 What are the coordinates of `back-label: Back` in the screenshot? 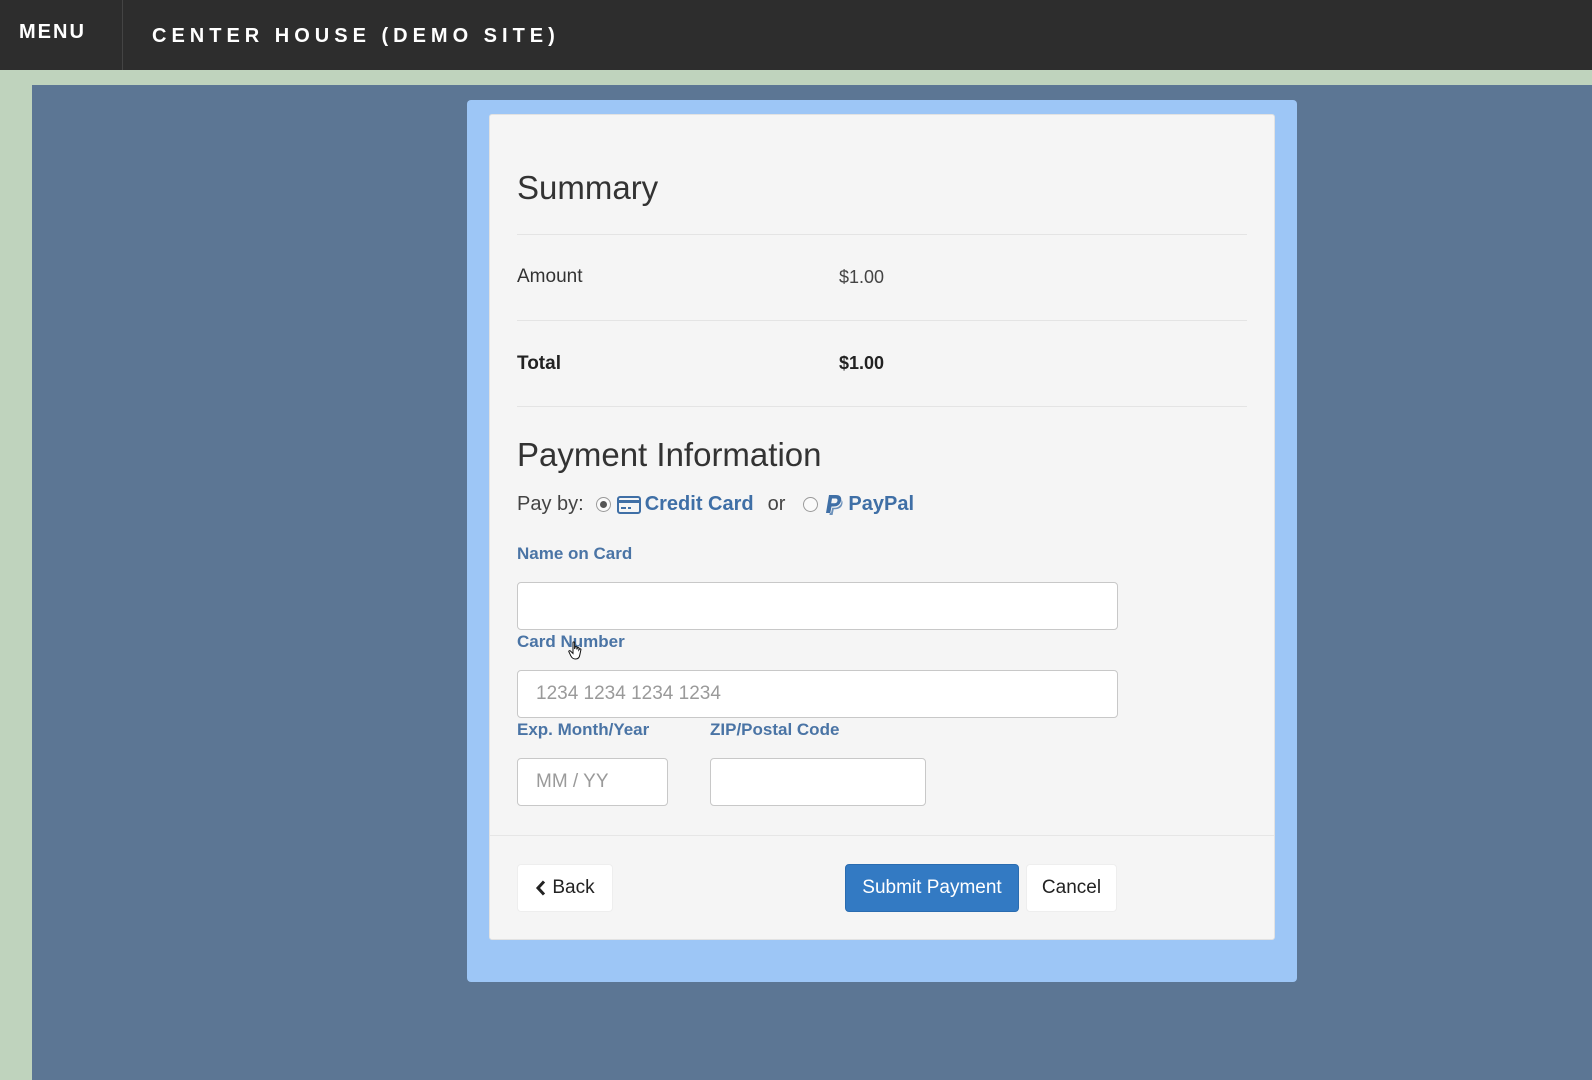 It's located at (573, 887).